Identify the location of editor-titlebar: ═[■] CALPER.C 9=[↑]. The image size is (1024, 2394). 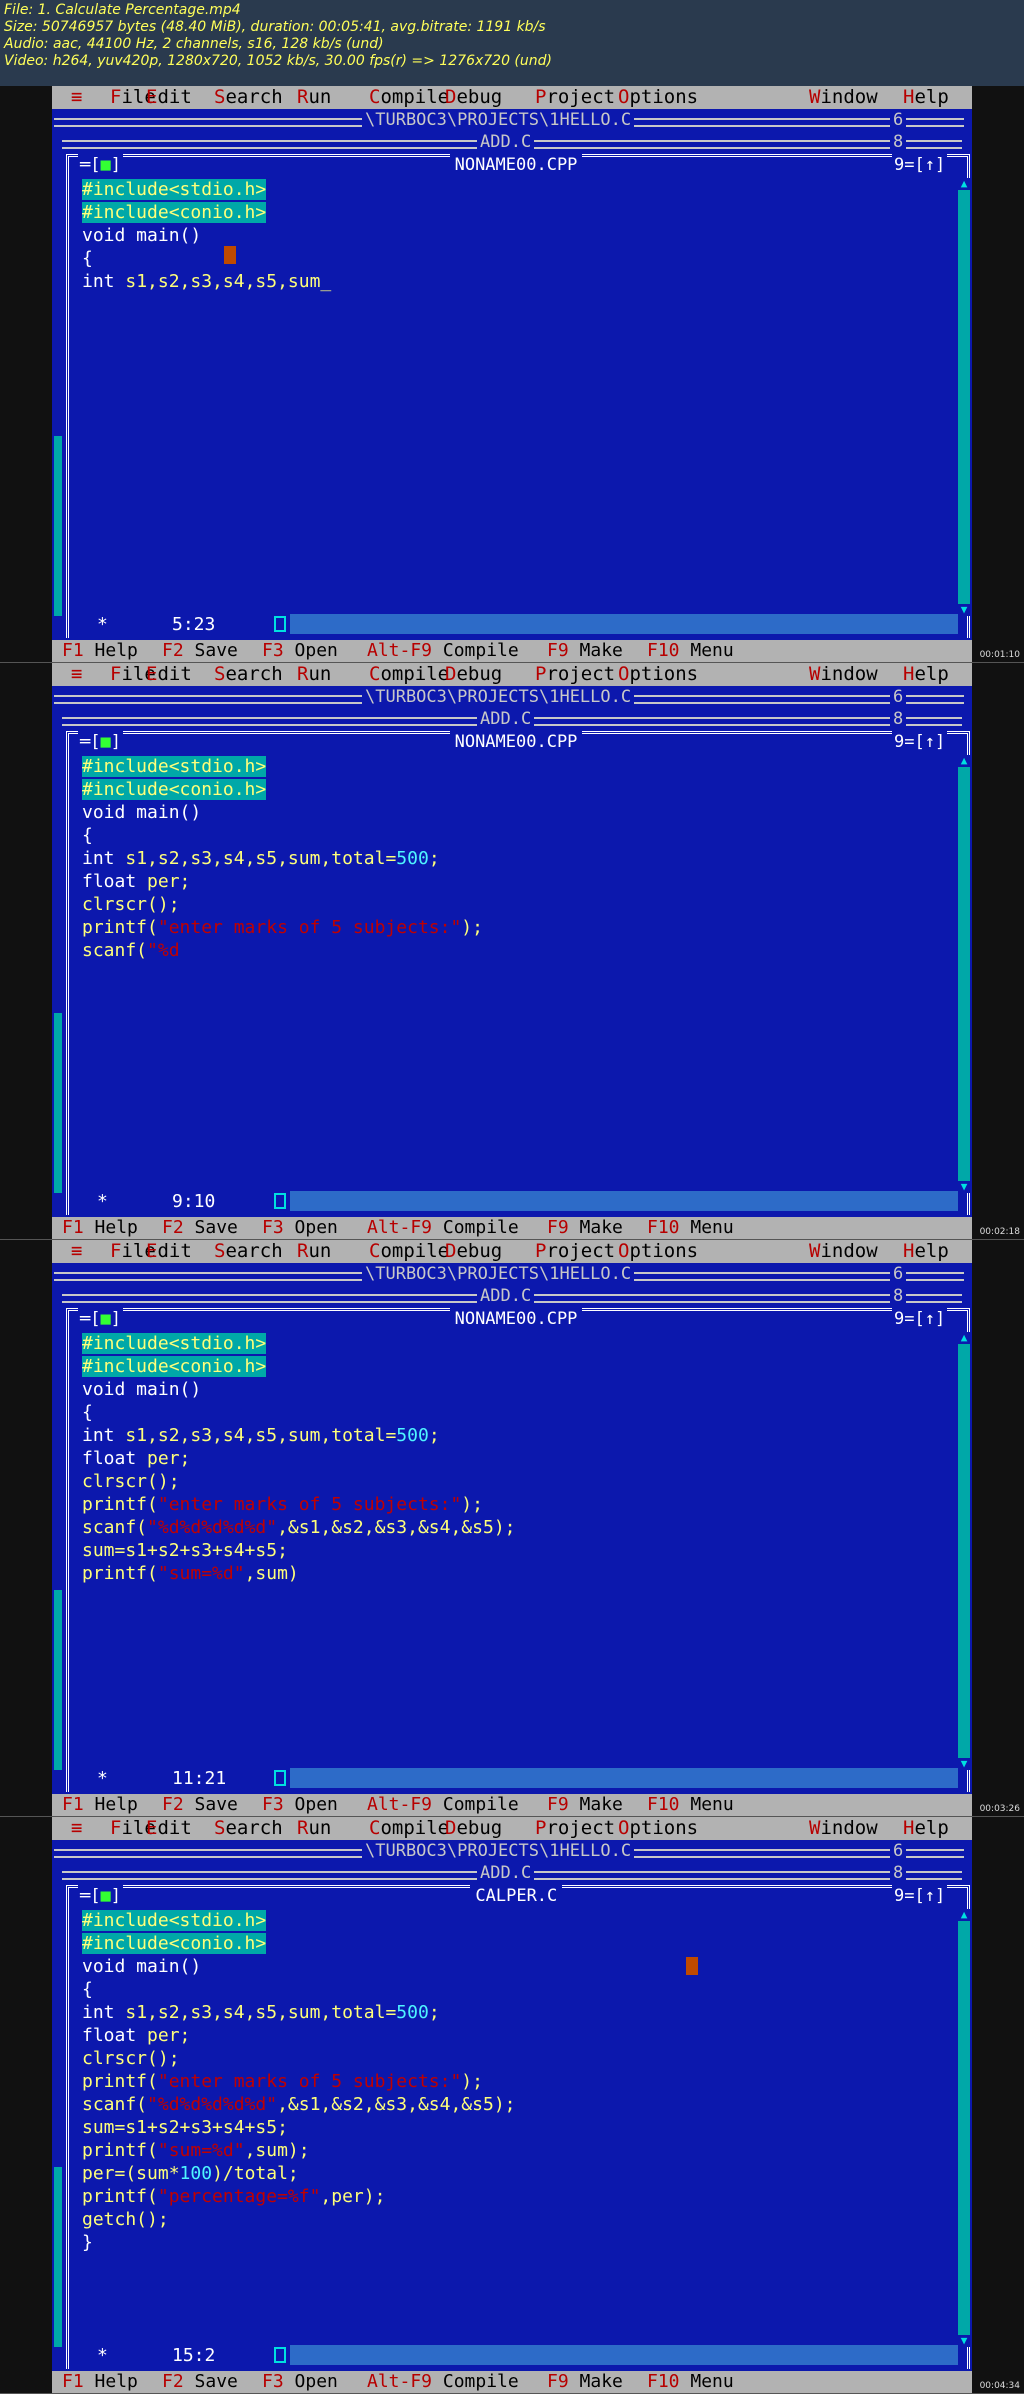
(512, 1896).